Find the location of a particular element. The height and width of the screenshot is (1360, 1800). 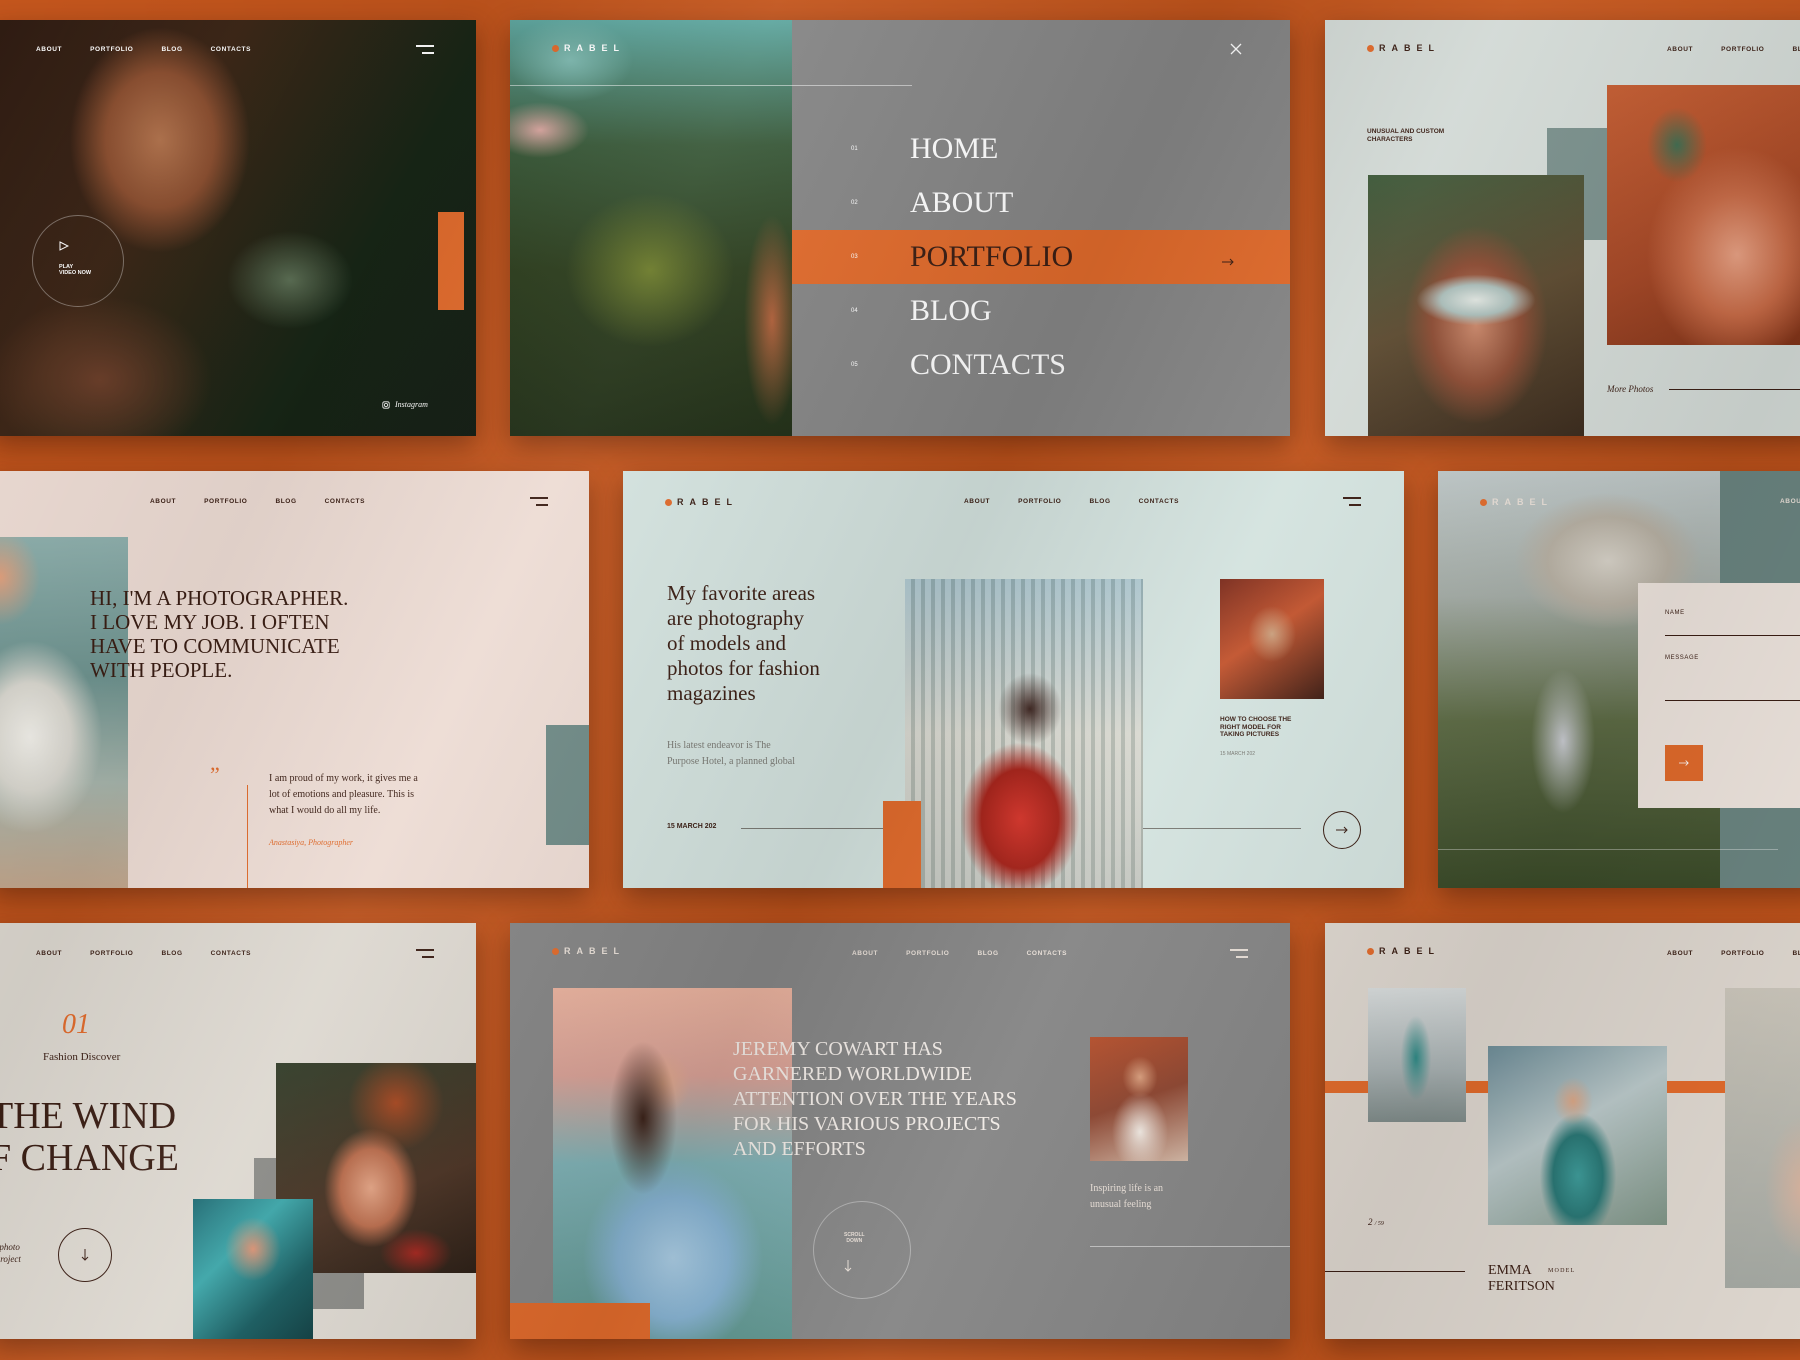

instagram-link: Instagram is located at coordinates (405, 404).